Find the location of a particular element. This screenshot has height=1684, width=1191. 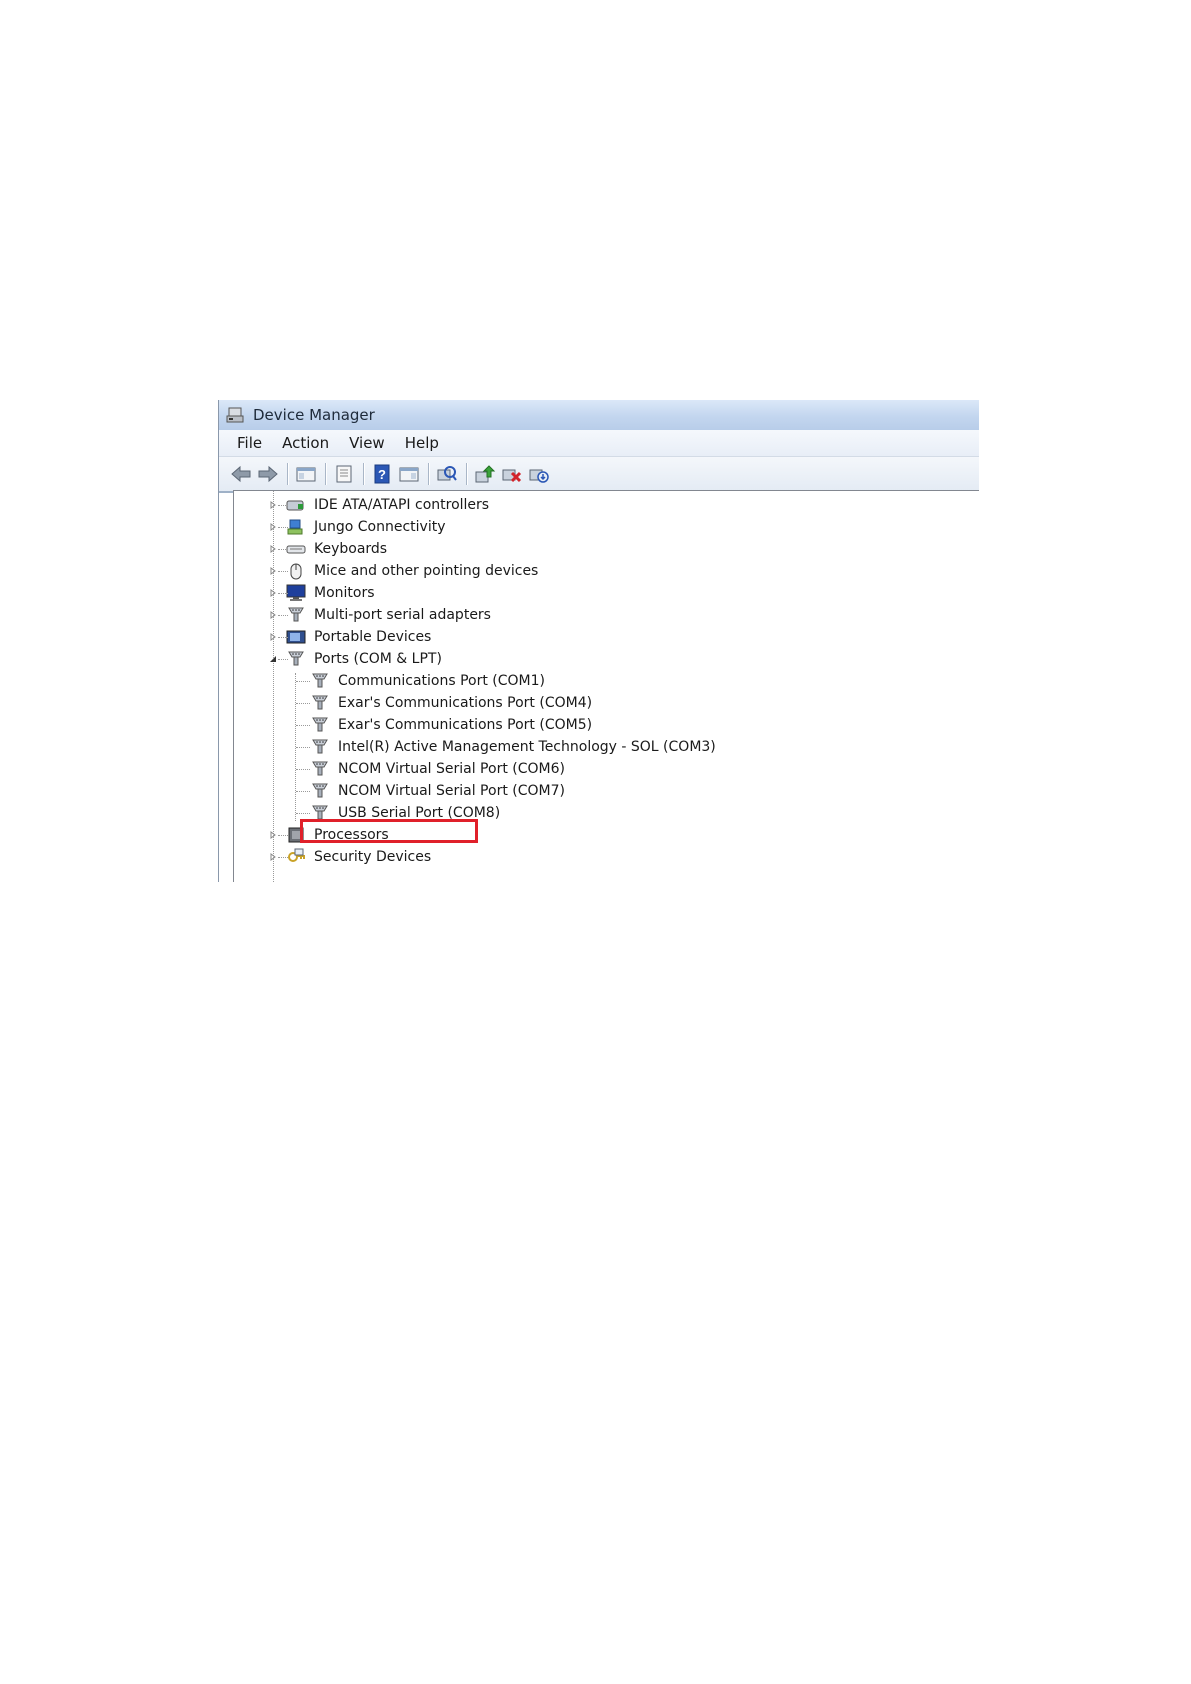

help-icon: ? is located at coordinates (382, 474).